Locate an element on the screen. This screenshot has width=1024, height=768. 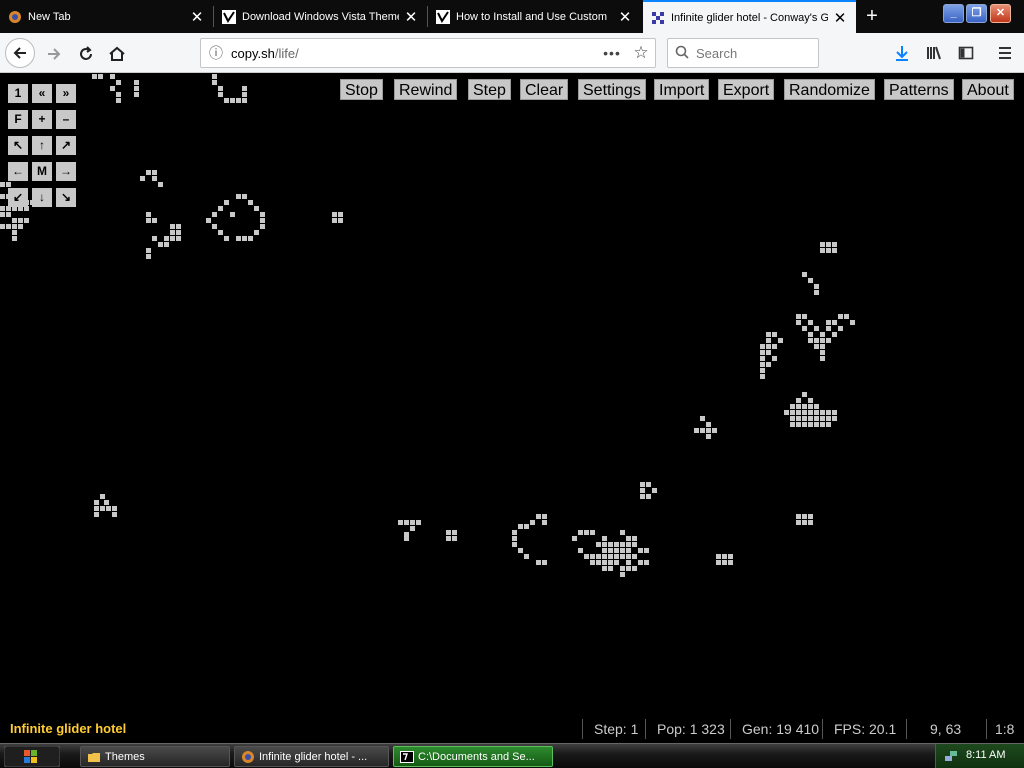
pan-up-left-button: ↖ is located at coordinates (18, 145).